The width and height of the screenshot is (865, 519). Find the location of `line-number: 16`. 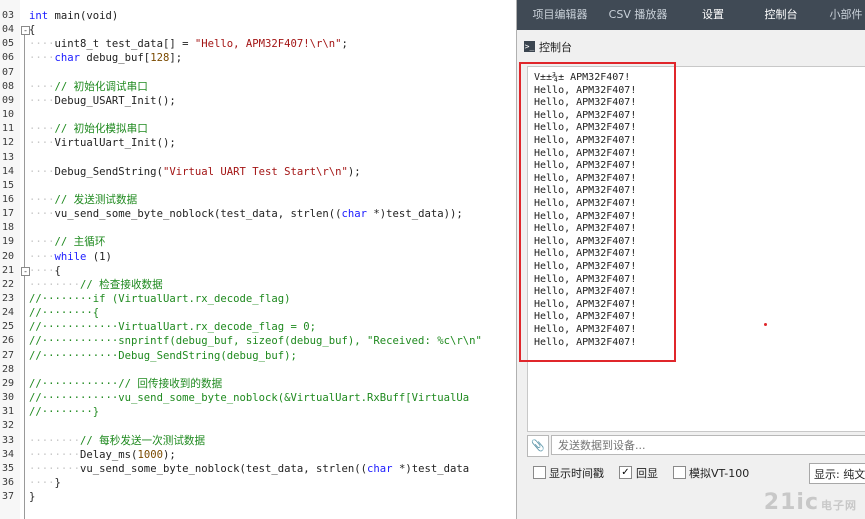

line-number: 16 is located at coordinates (7, 199).